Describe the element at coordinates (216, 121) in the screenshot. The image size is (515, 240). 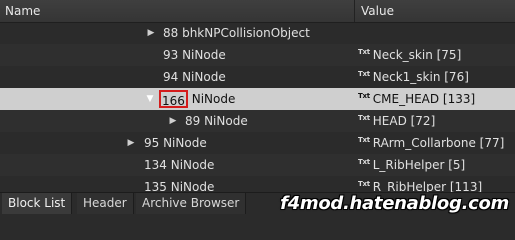
I see `row-name: 89 NiNode` at that location.